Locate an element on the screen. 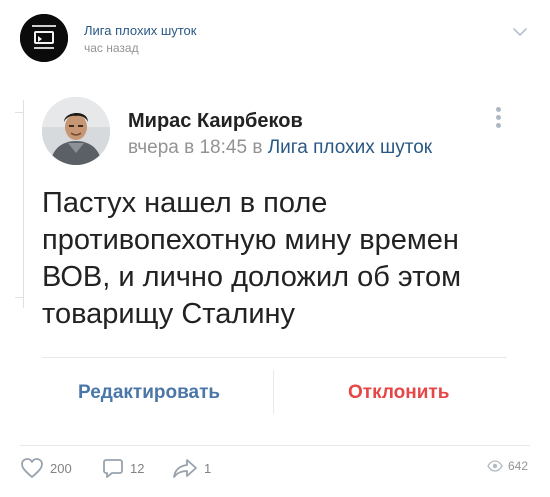  chevron-down-icon is located at coordinates (520, 32).